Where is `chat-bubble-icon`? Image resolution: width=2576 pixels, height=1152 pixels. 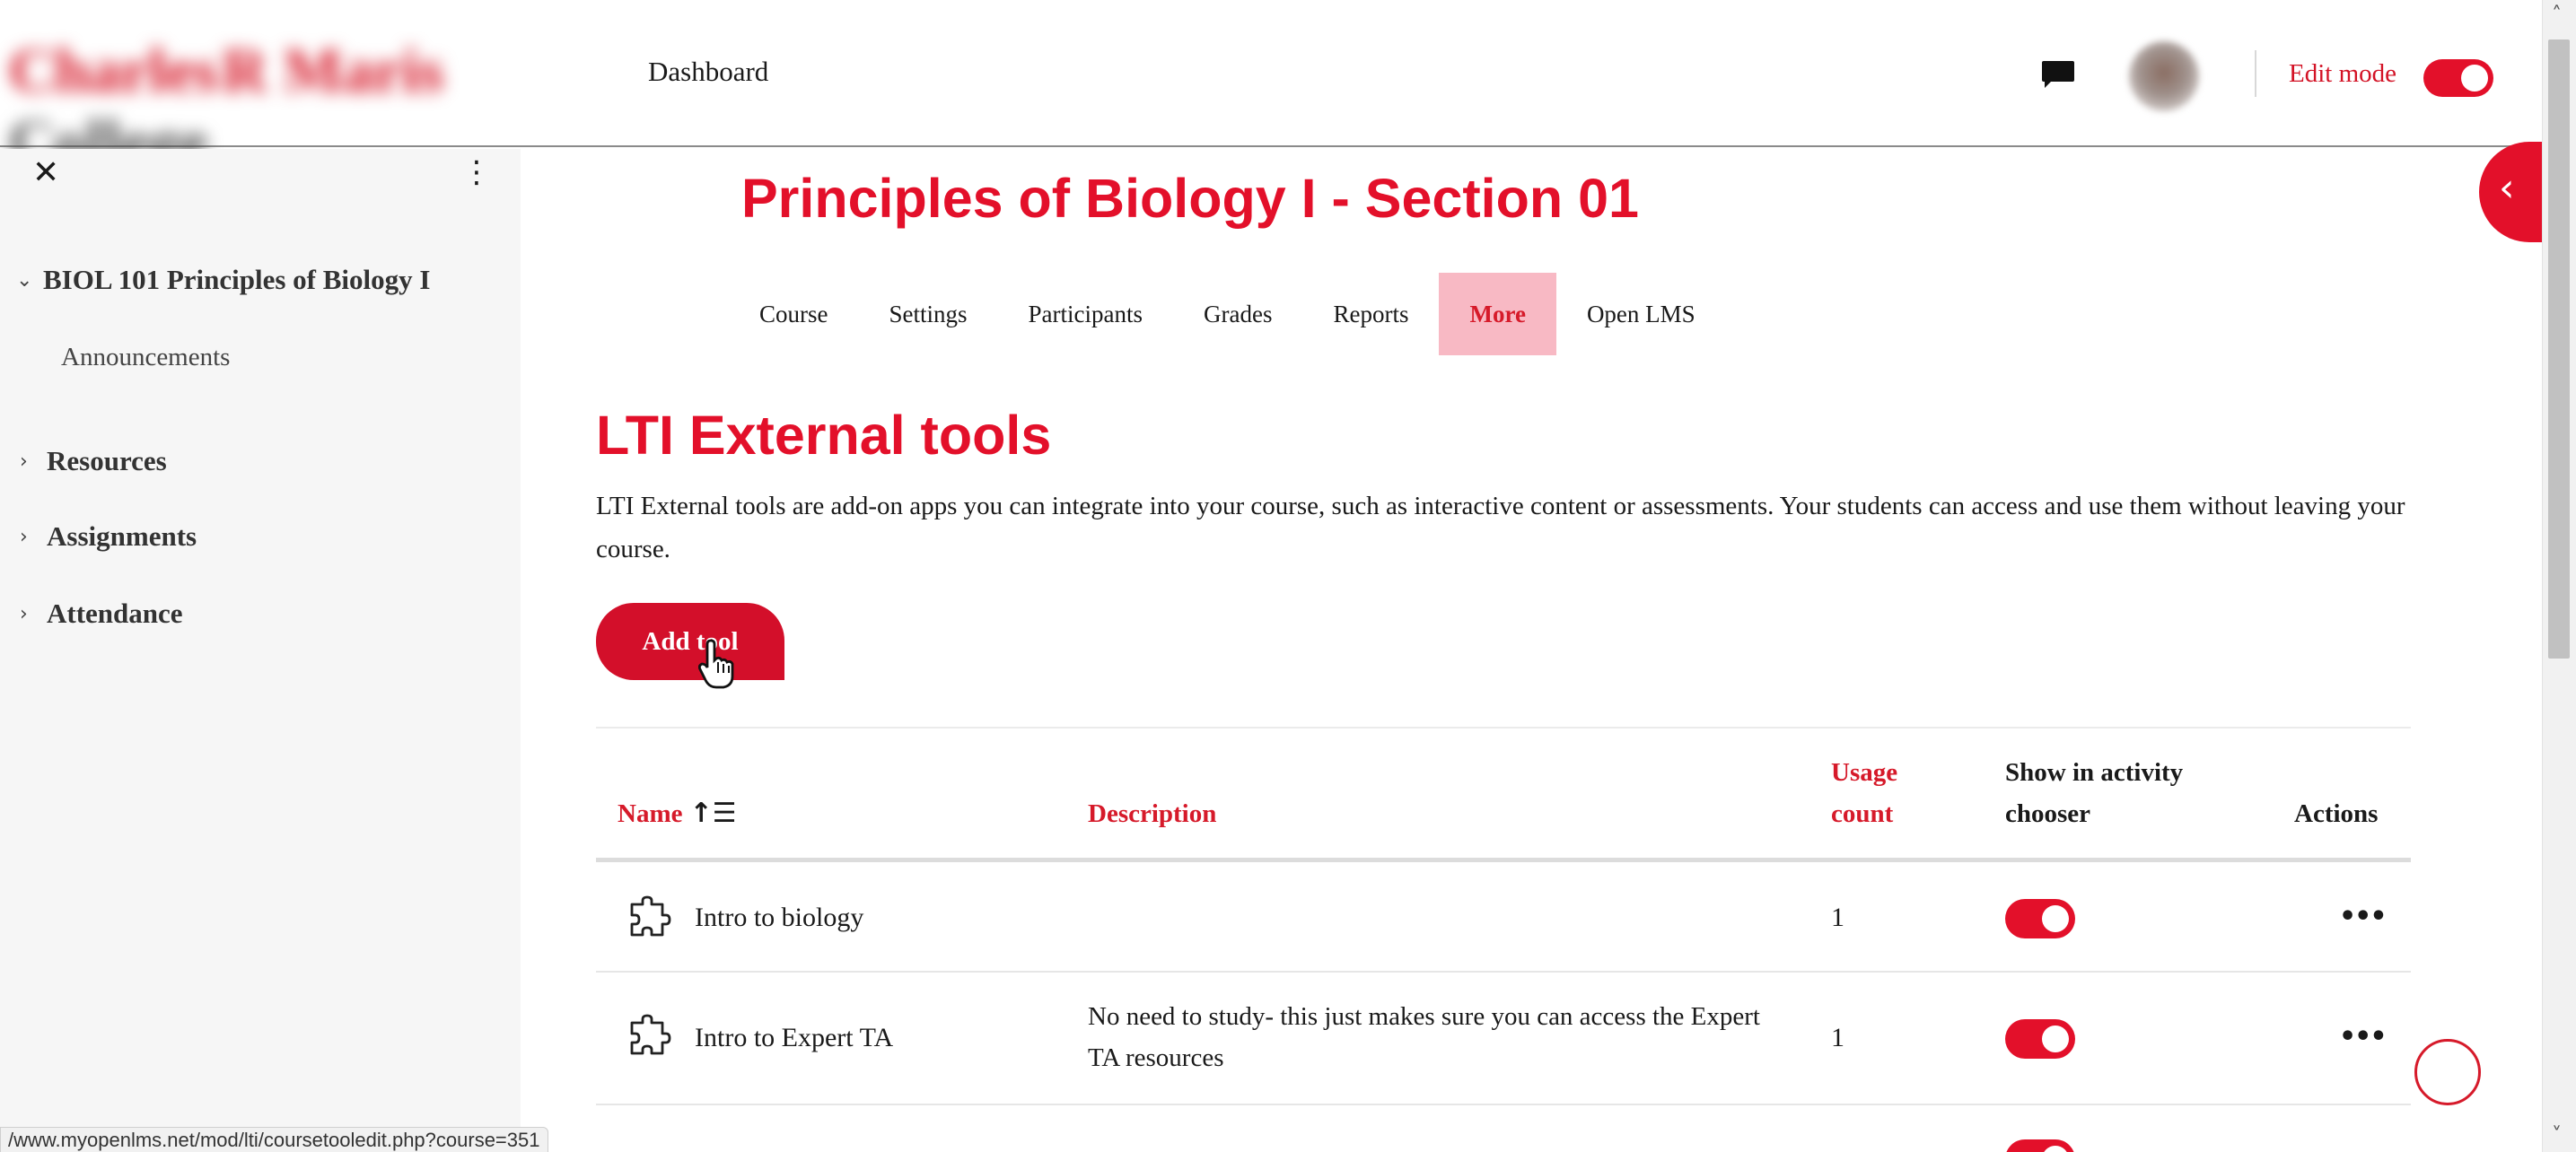
chat-bubble-icon is located at coordinates (2058, 74).